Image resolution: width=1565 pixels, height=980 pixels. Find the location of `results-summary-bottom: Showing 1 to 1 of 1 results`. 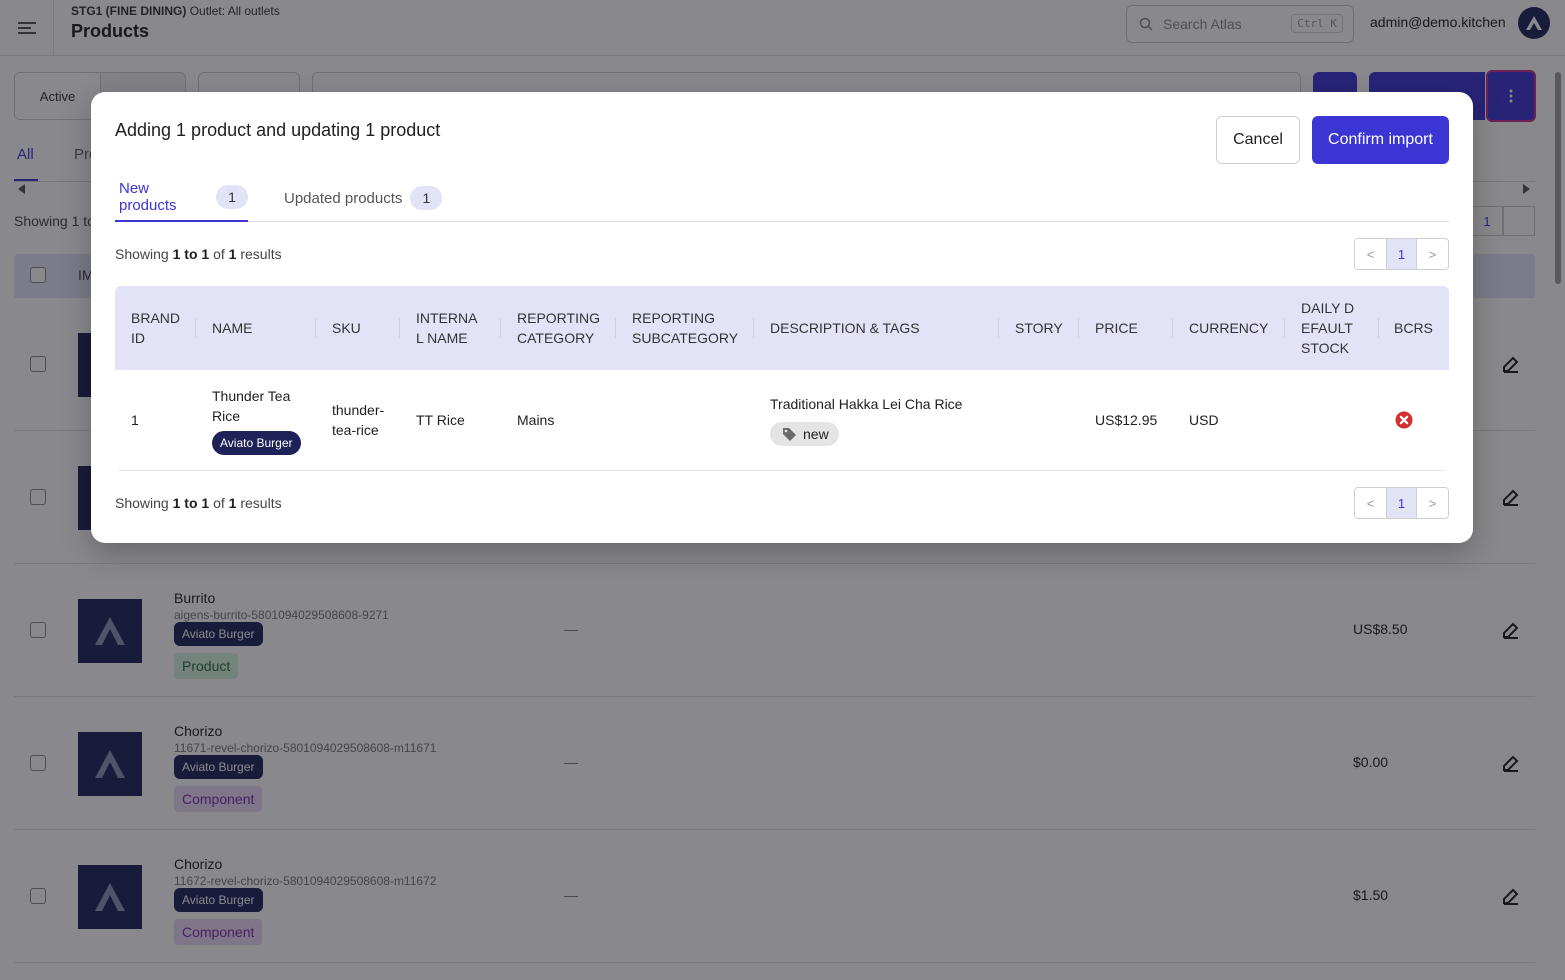

results-summary-bottom: Showing 1 to 1 of 1 results is located at coordinates (198, 503).